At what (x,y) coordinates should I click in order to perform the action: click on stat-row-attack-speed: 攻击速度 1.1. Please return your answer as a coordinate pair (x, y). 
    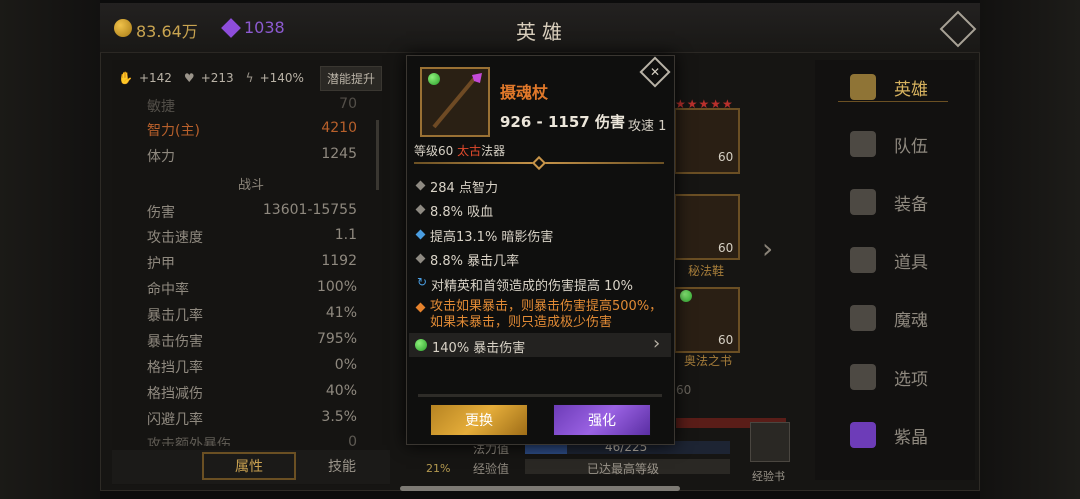
    Looking at the image, I should click on (252, 236).